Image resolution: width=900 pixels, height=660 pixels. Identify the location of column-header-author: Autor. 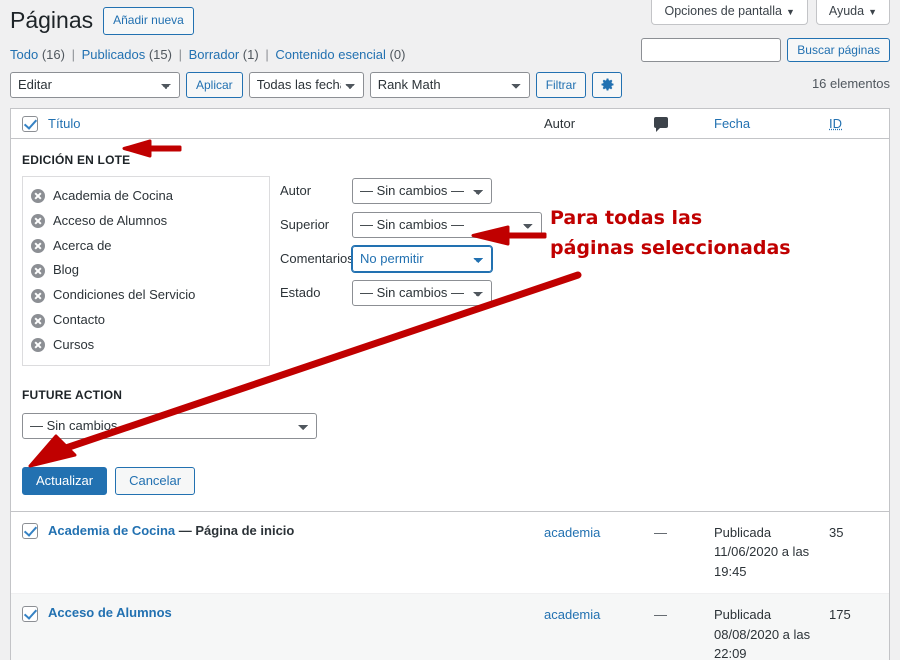
(560, 123).